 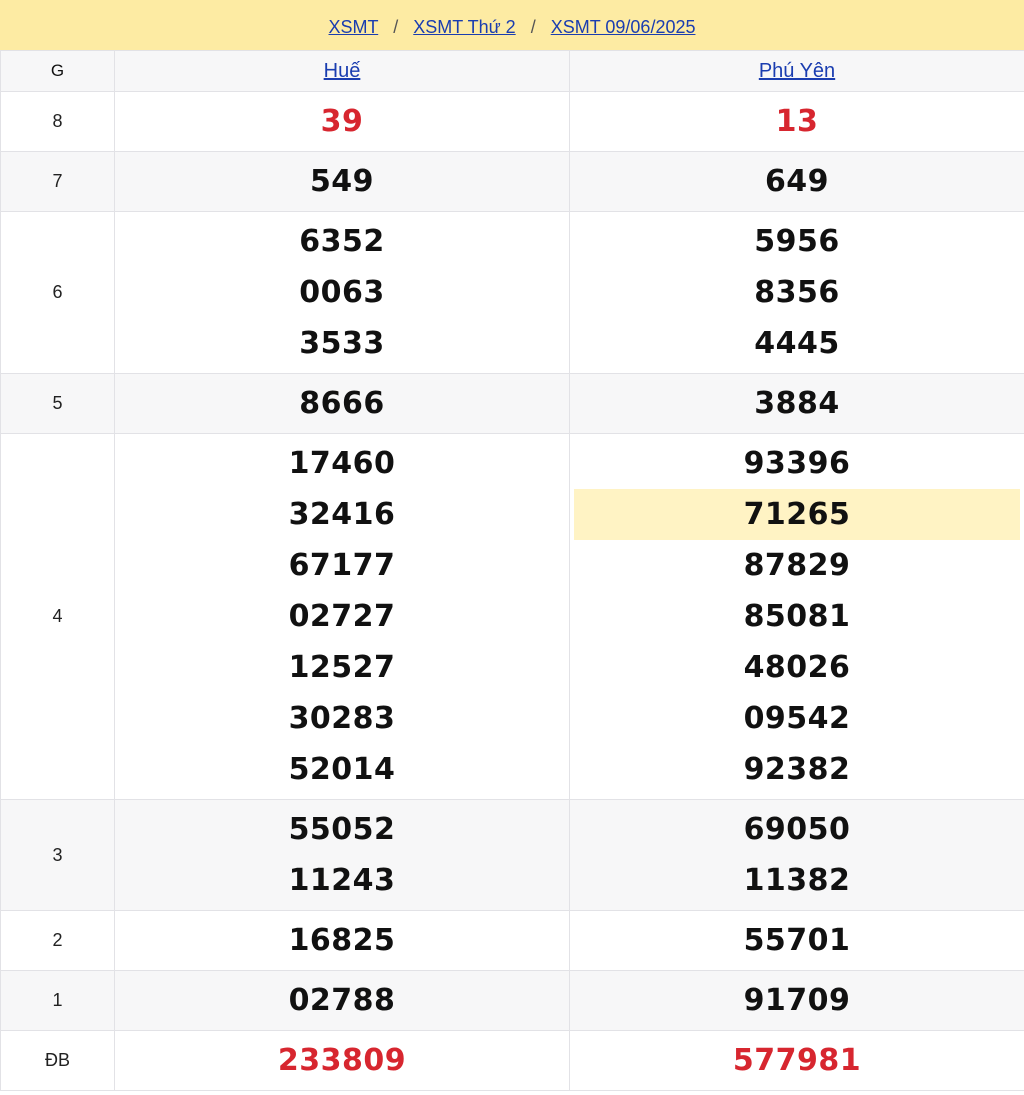 What do you see at coordinates (354, 27) in the screenshot?
I see `breadcrumb-xsmt: XSMT` at bounding box center [354, 27].